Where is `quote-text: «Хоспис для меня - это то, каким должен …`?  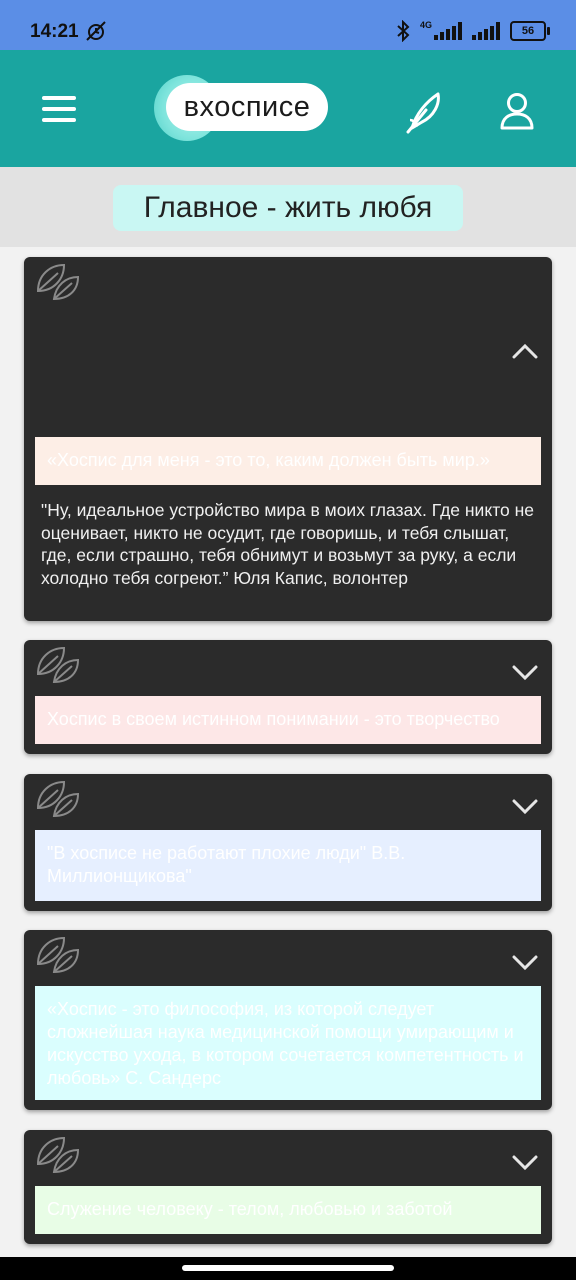 quote-text: «Хоспис для меня - это то, каким должен … is located at coordinates (268, 460).